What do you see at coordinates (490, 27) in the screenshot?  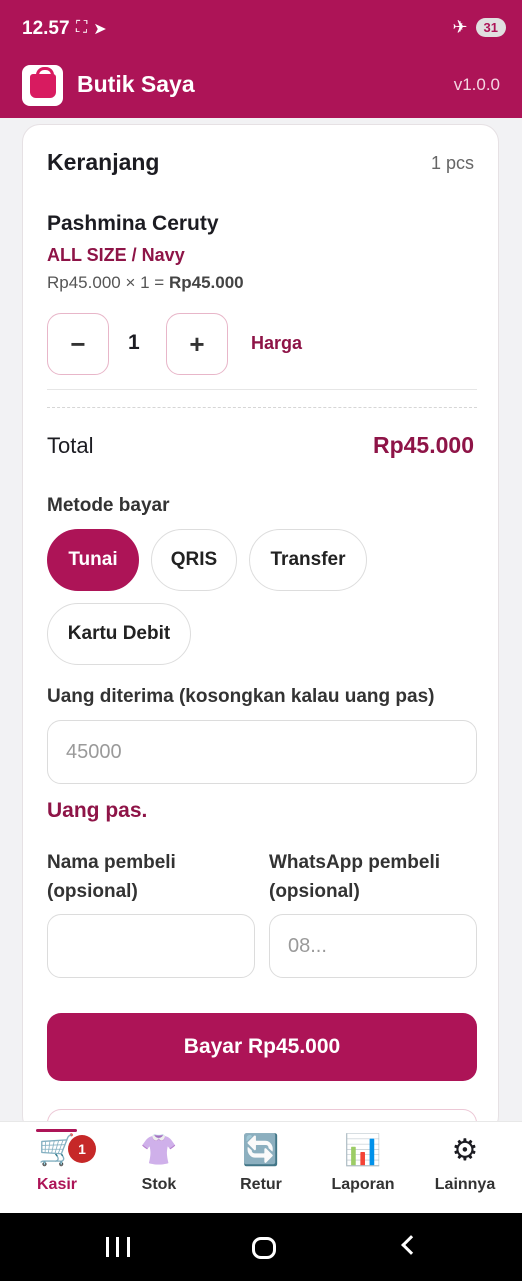 I see `battery-indicator: 31` at bounding box center [490, 27].